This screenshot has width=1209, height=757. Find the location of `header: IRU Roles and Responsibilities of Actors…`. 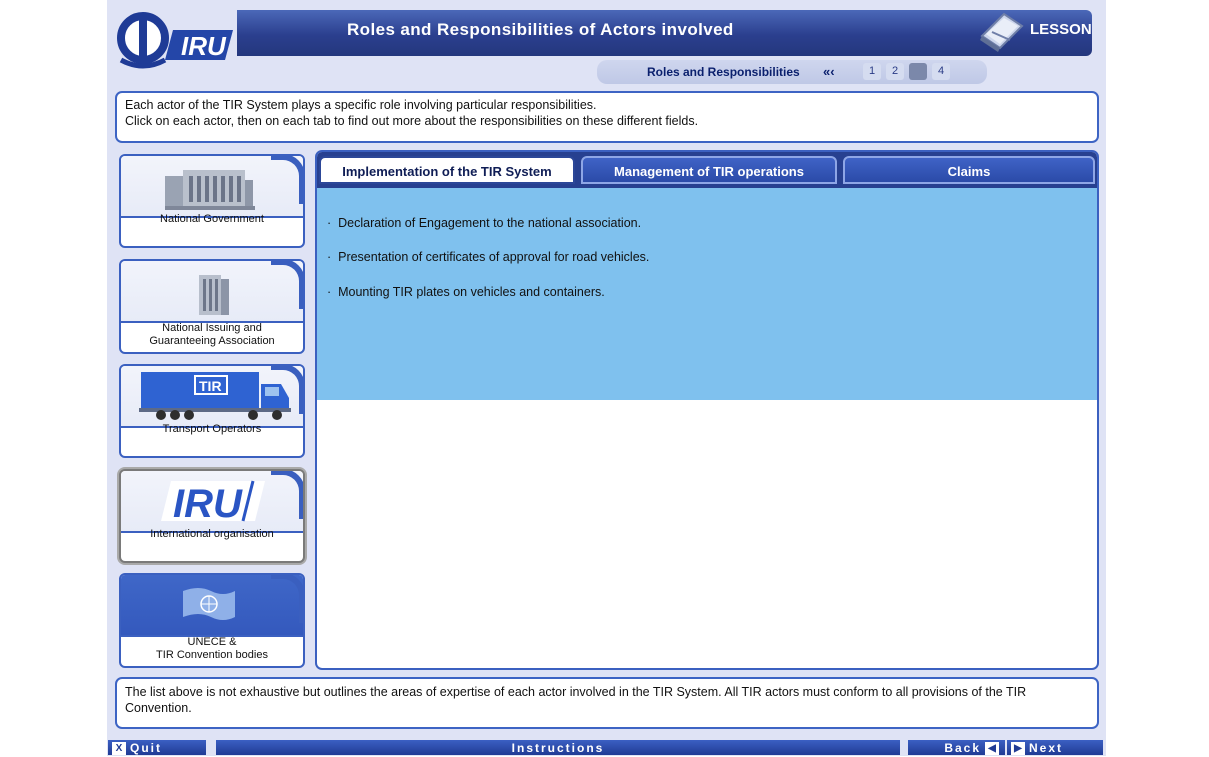

header: IRU Roles and Responsibilities of Actors… is located at coordinates (606, 44).